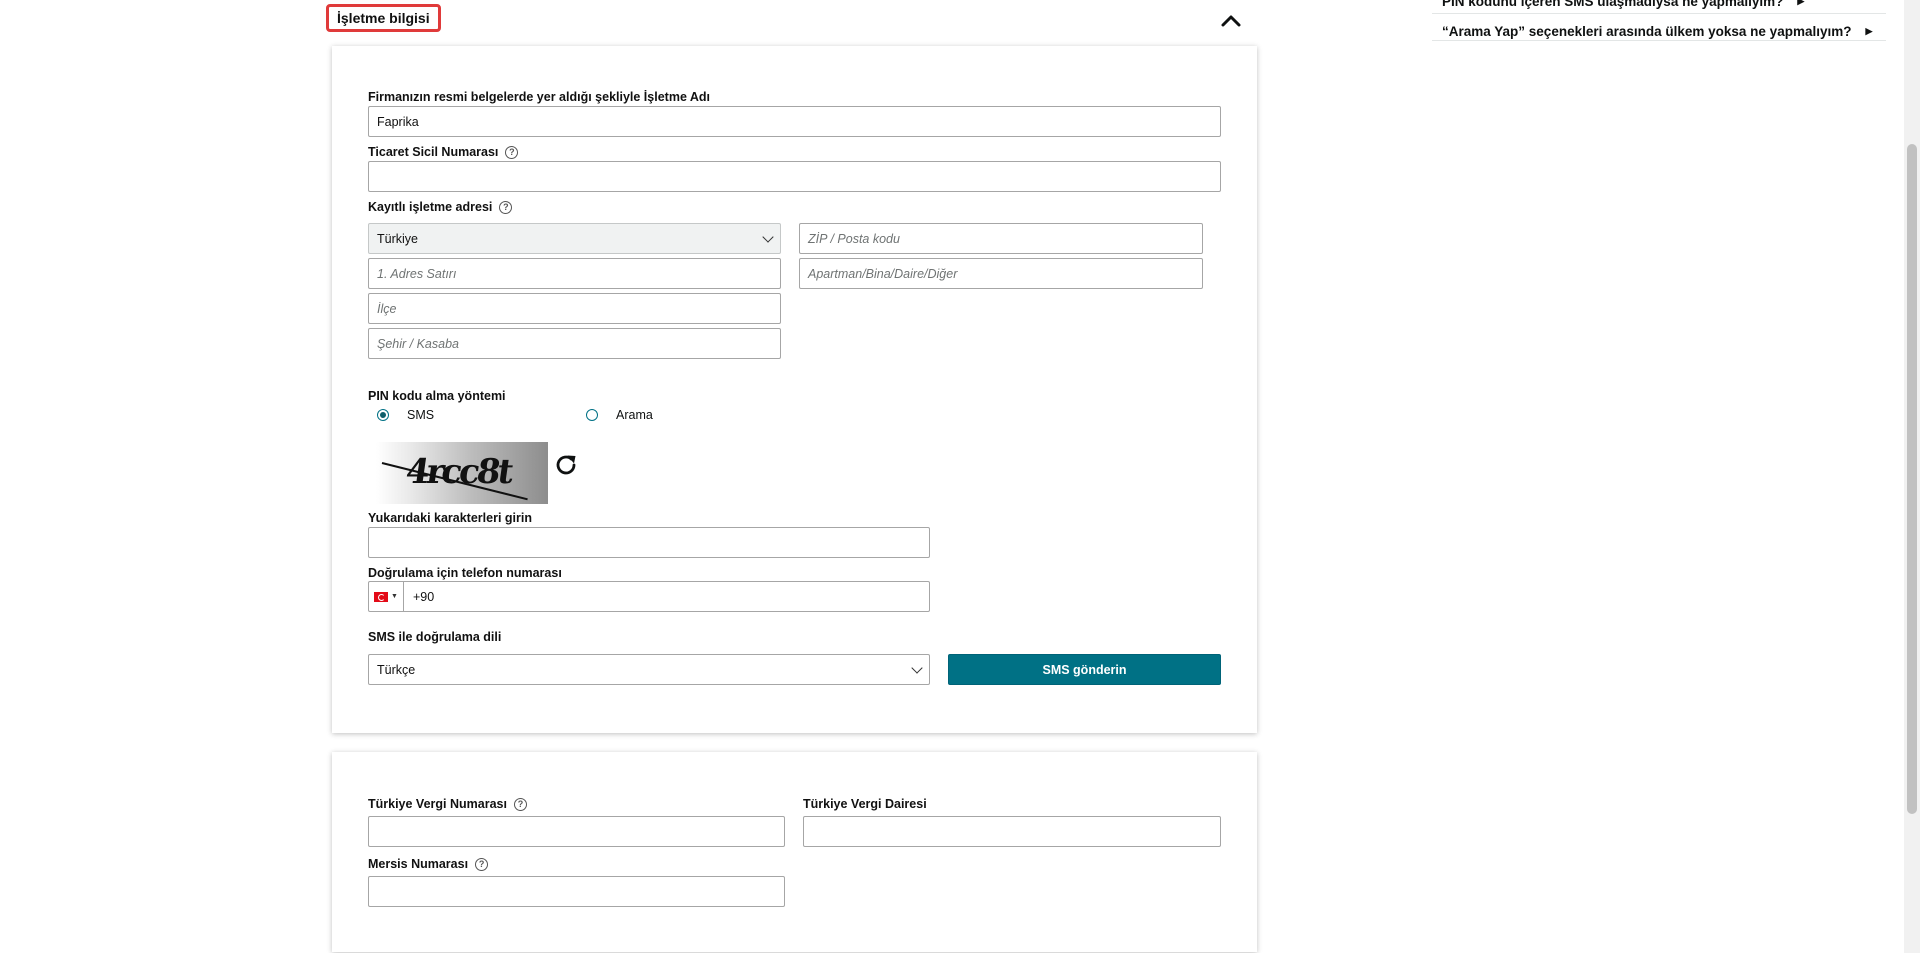  I want to click on mersis-label: Mersis Numarası ?, so click(428, 864).